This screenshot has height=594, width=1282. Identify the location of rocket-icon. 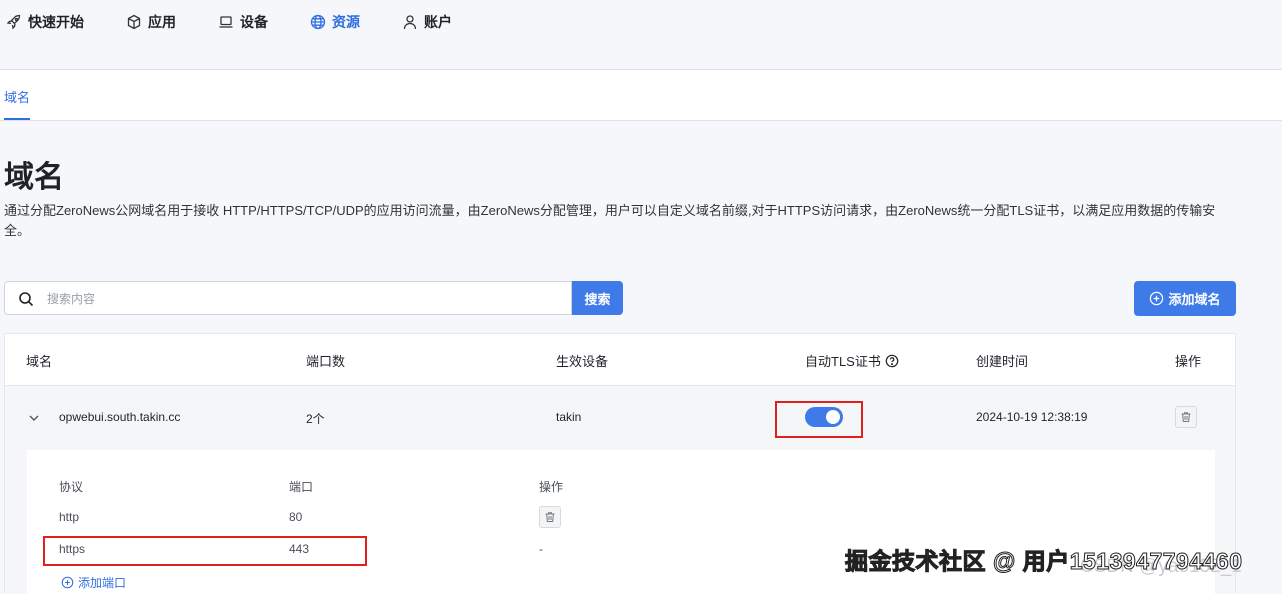
(13, 22).